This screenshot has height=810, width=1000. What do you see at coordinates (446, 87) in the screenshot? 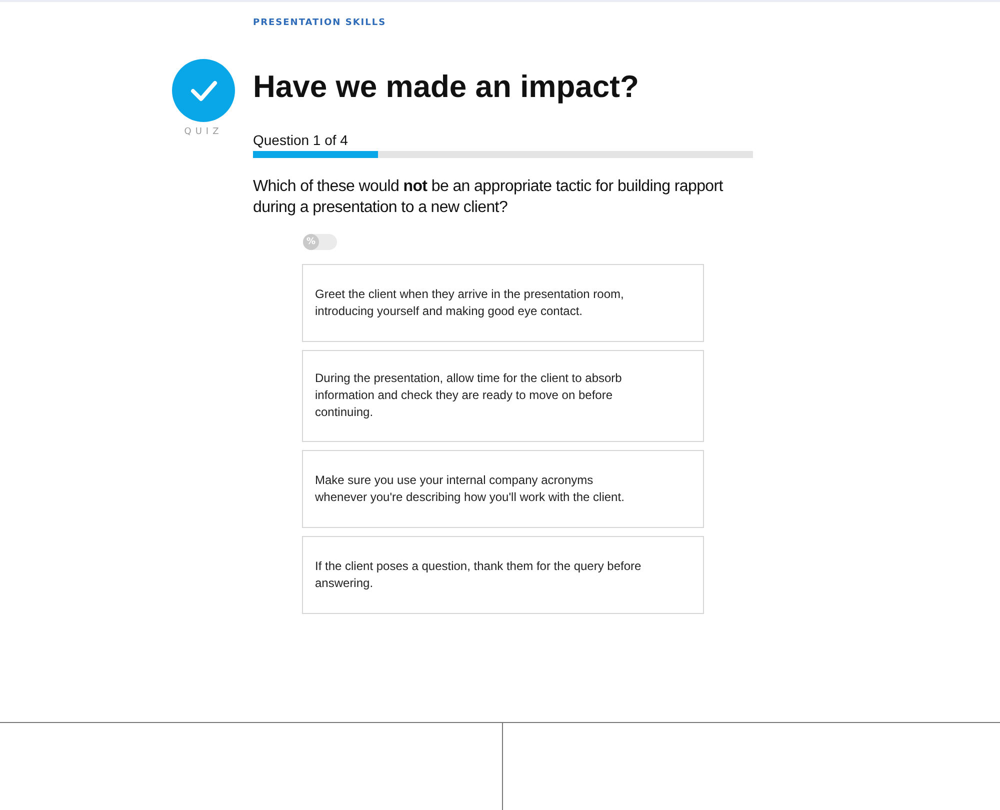
I see `quiz-title: Have we made an impact?` at bounding box center [446, 87].